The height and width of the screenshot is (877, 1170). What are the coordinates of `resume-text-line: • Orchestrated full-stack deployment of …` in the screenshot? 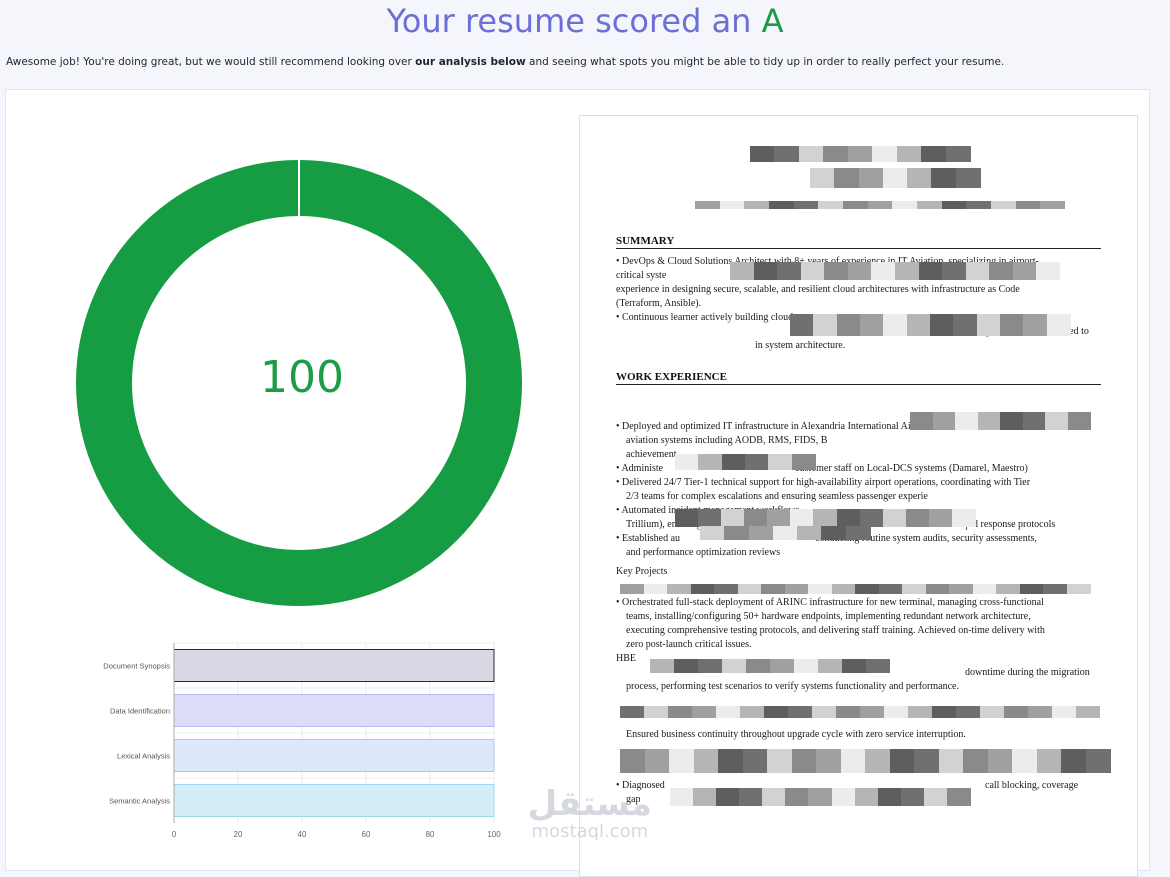 It's located at (830, 602).